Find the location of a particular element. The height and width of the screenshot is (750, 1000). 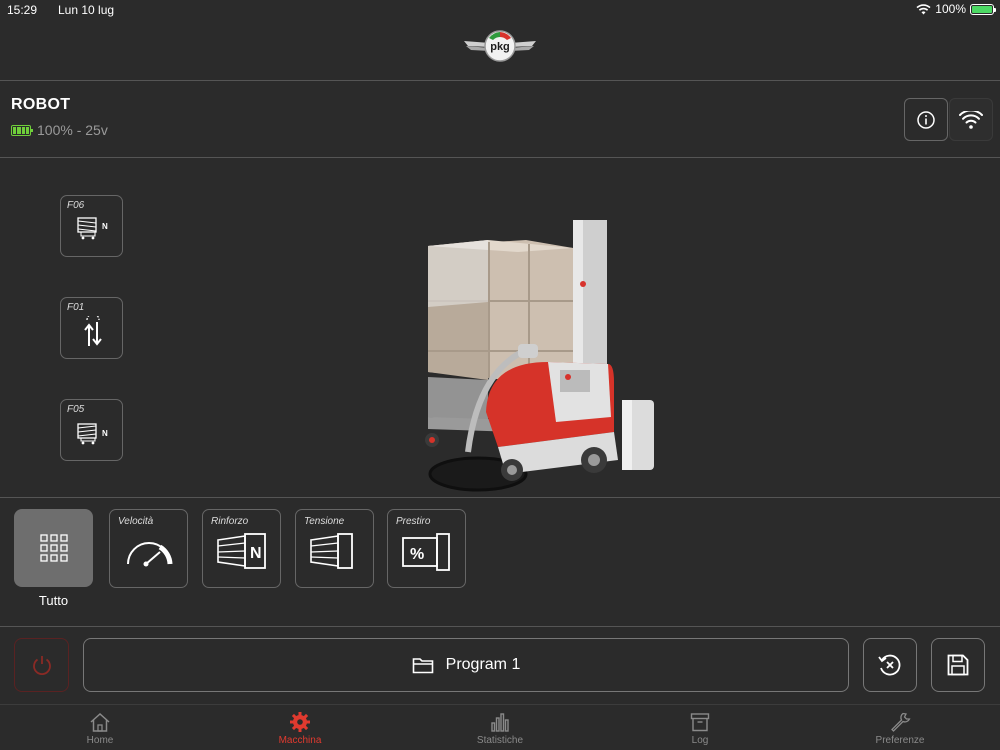

save-icon is located at coordinates (958, 665).